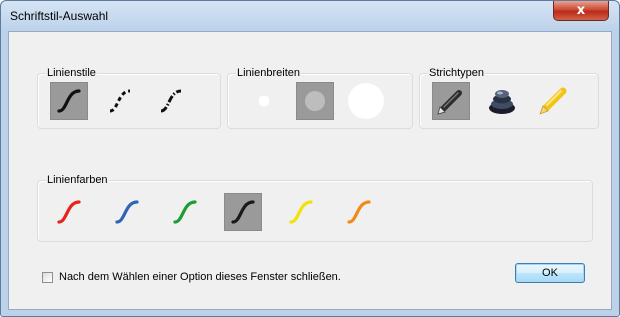  What do you see at coordinates (47, 277) in the screenshot?
I see `close-after-select-checkbox` at bounding box center [47, 277].